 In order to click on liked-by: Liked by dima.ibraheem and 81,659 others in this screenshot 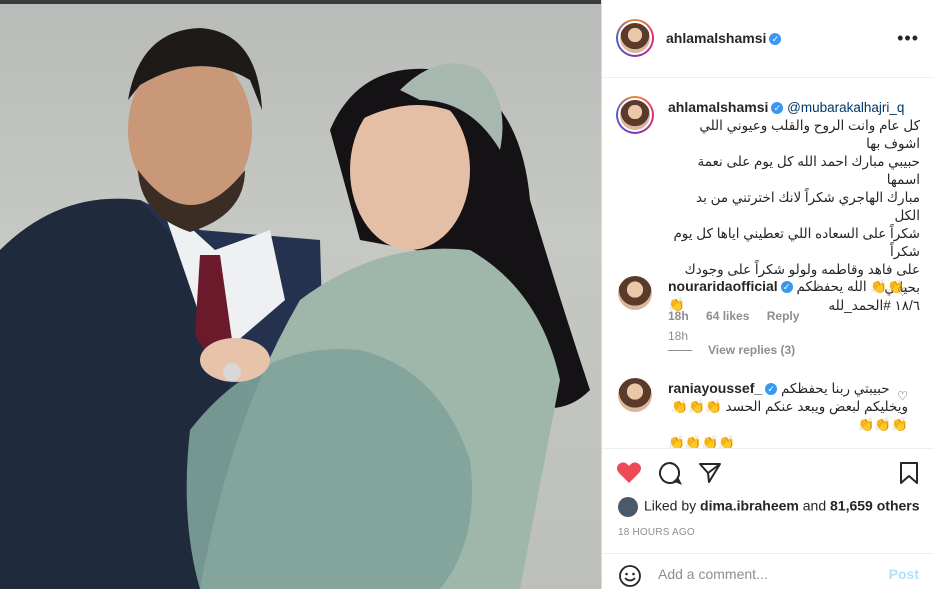, I will do `click(769, 507)`.